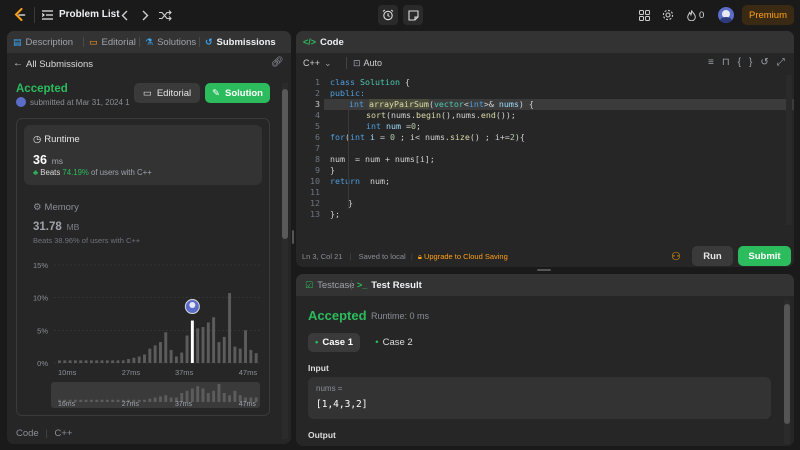  What do you see at coordinates (165, 15) in the screenshot?
I see `shuffle-icon` at bounding box center [165, 15].